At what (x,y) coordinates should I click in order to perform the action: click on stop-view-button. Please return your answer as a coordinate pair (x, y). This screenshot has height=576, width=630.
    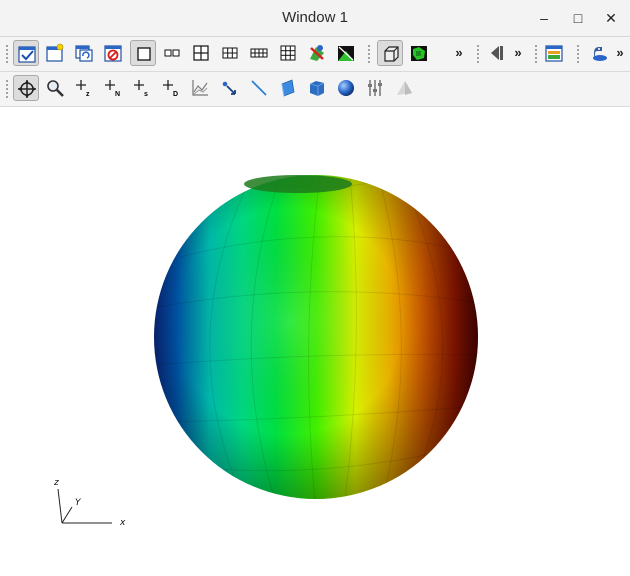
    Looking at the image, I should click on (113, 53).